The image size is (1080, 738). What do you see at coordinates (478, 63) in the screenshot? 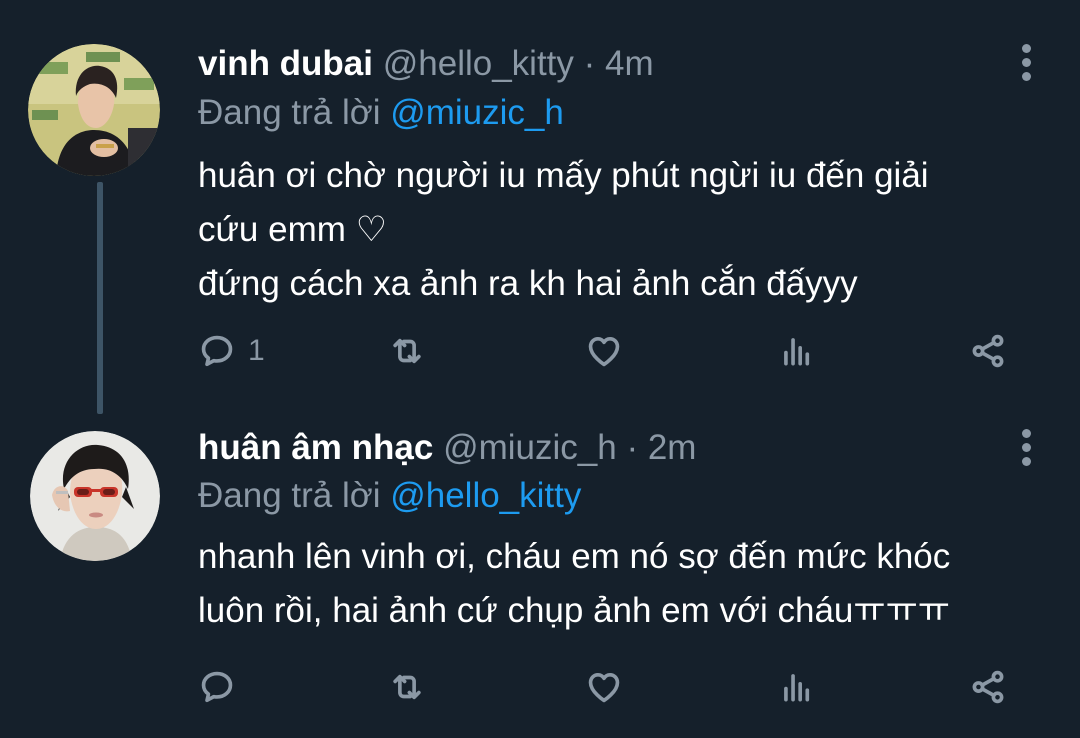
I see `user-handle: @hello_kitty` at bounding box center [478, 63].